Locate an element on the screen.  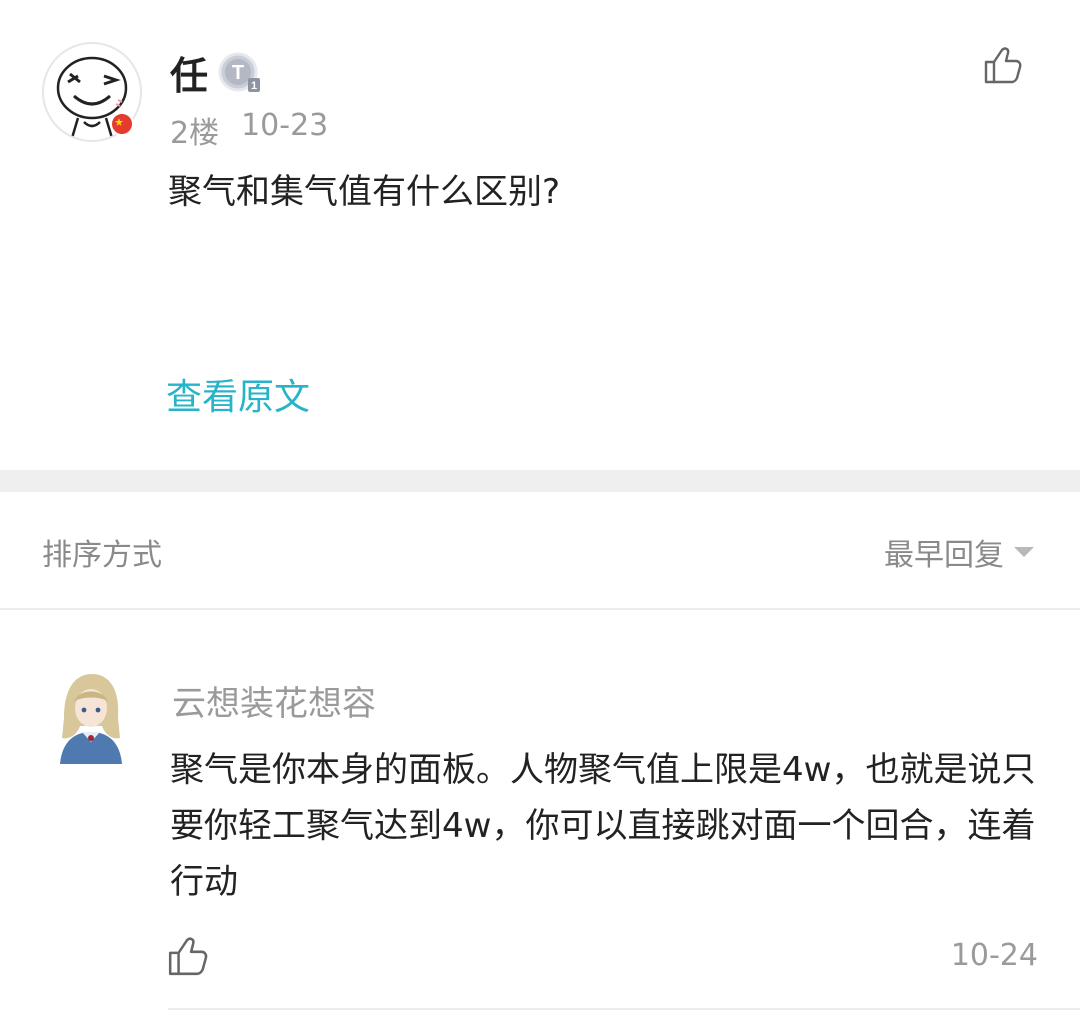
view-original-link: 查看原文 is located at coordinates (238, 394).